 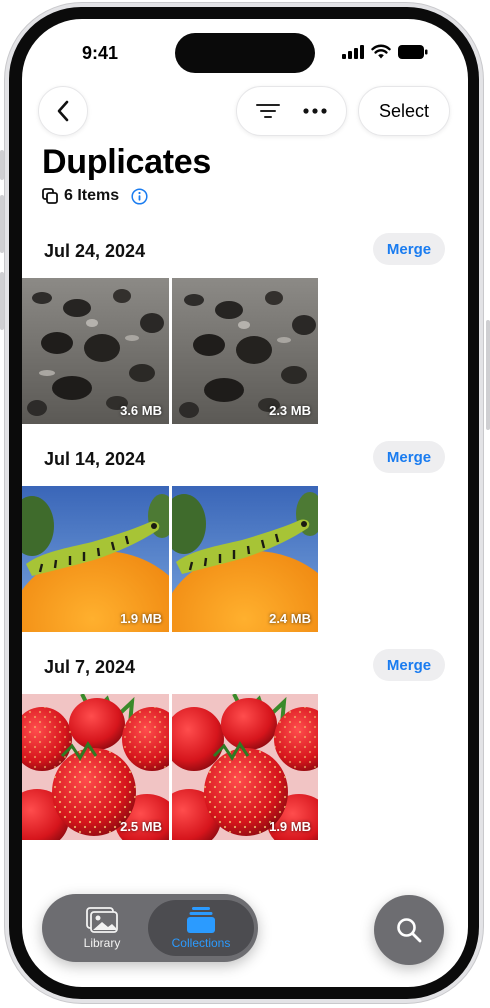 What do you see at coordinates (170, 351) in the screenshot?
I see `photo-row: 3.6 MB 2.3 MB` at bounding box center [170, 351].